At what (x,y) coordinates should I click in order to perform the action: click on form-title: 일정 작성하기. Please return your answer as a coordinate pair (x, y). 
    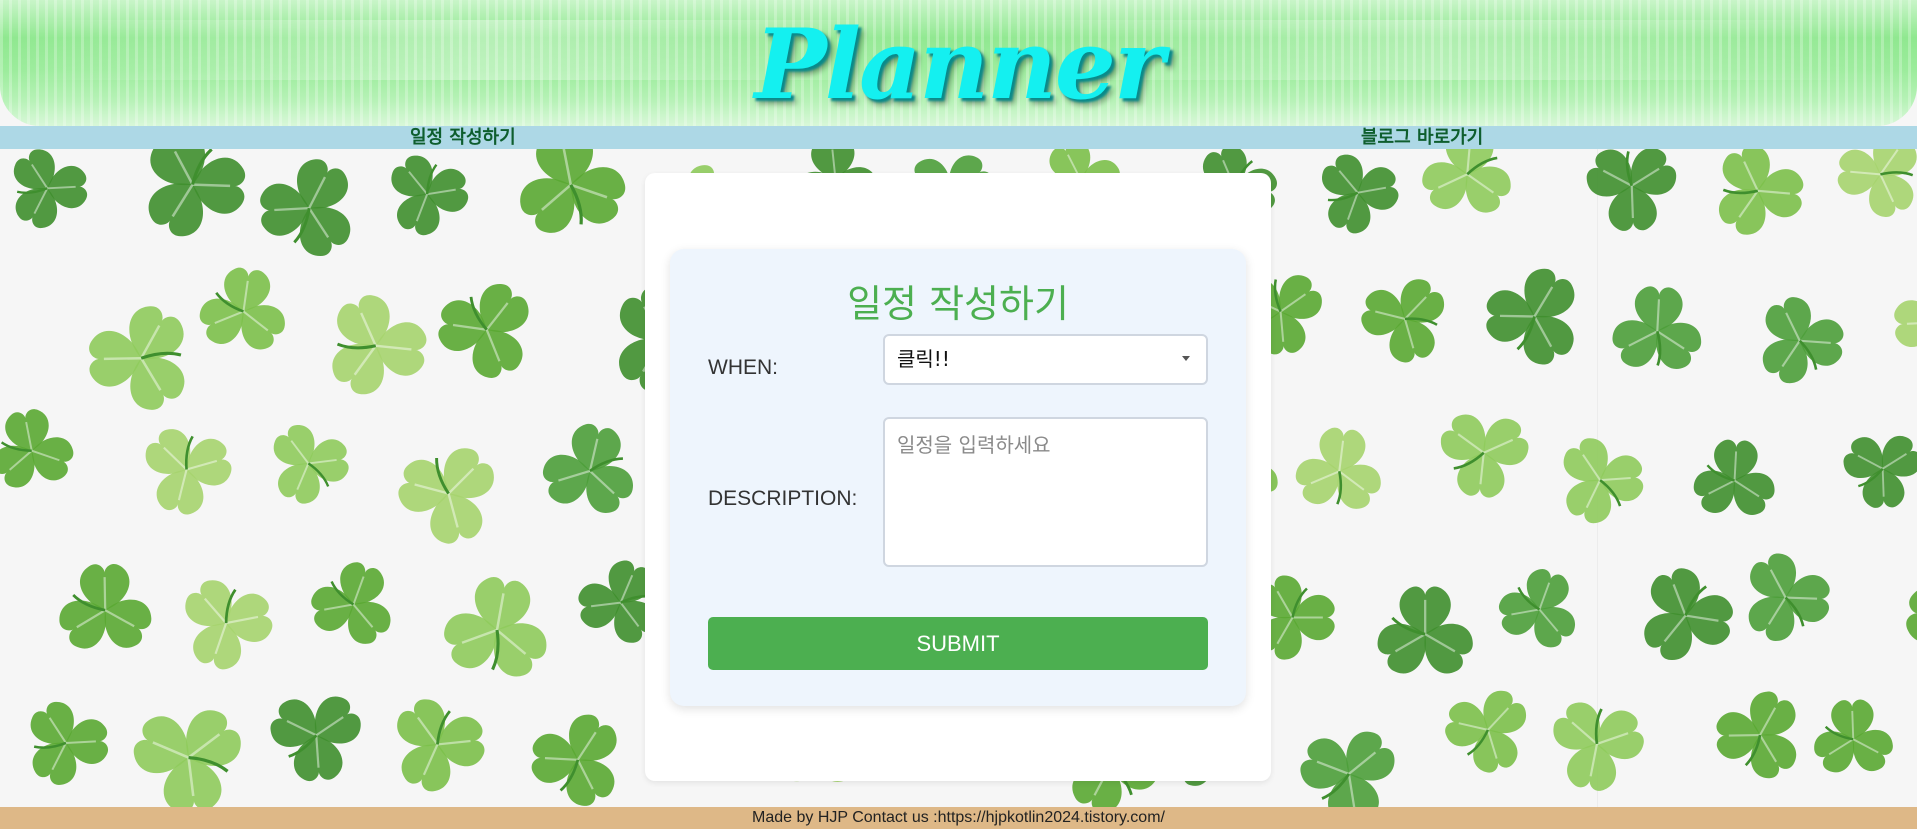
    Looking at the image, I should click on (958, 304).